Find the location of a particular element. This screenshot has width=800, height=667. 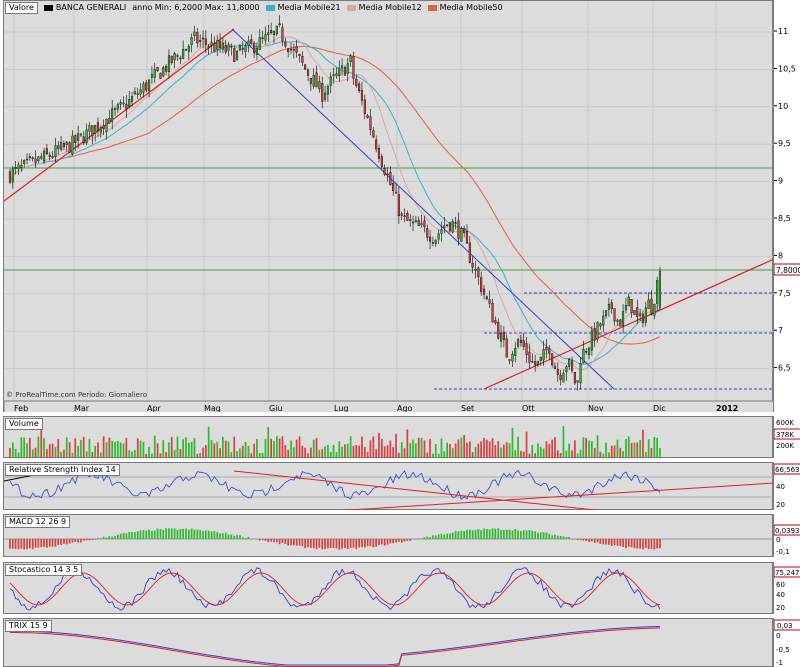

legend-ma12: Media Mobile12 is located at coordinates (384, 8).